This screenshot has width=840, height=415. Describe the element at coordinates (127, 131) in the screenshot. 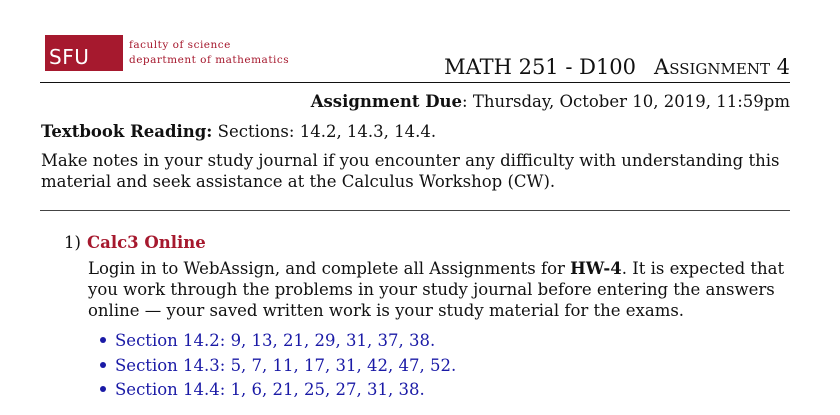

I see `reading-label: Textbook Reading:` at that location.